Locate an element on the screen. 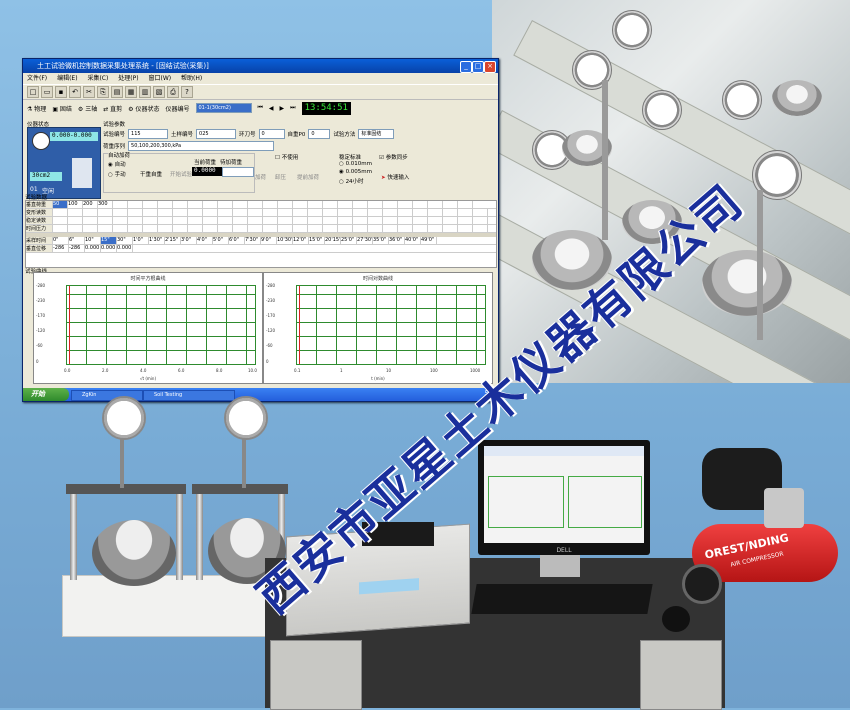  grid-cell: 12'0" is located at coordinates (301, 240).